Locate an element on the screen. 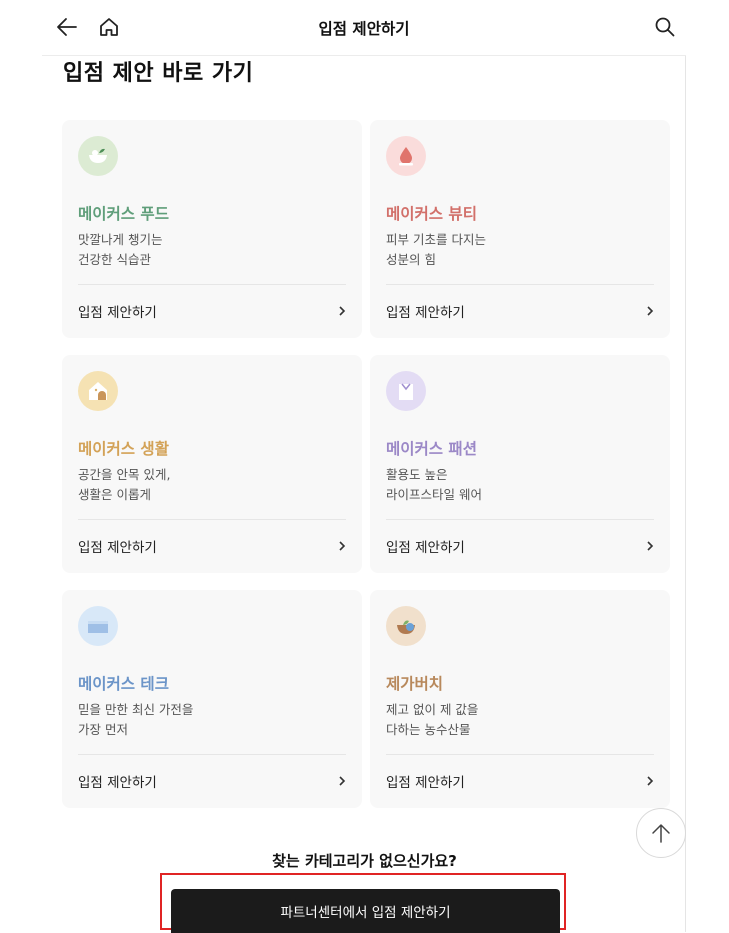 Image resolution: width=729 pixels, height=933 pixels. section-title: 입점 제안 바로 가기 is located at coordinates (158, 73).